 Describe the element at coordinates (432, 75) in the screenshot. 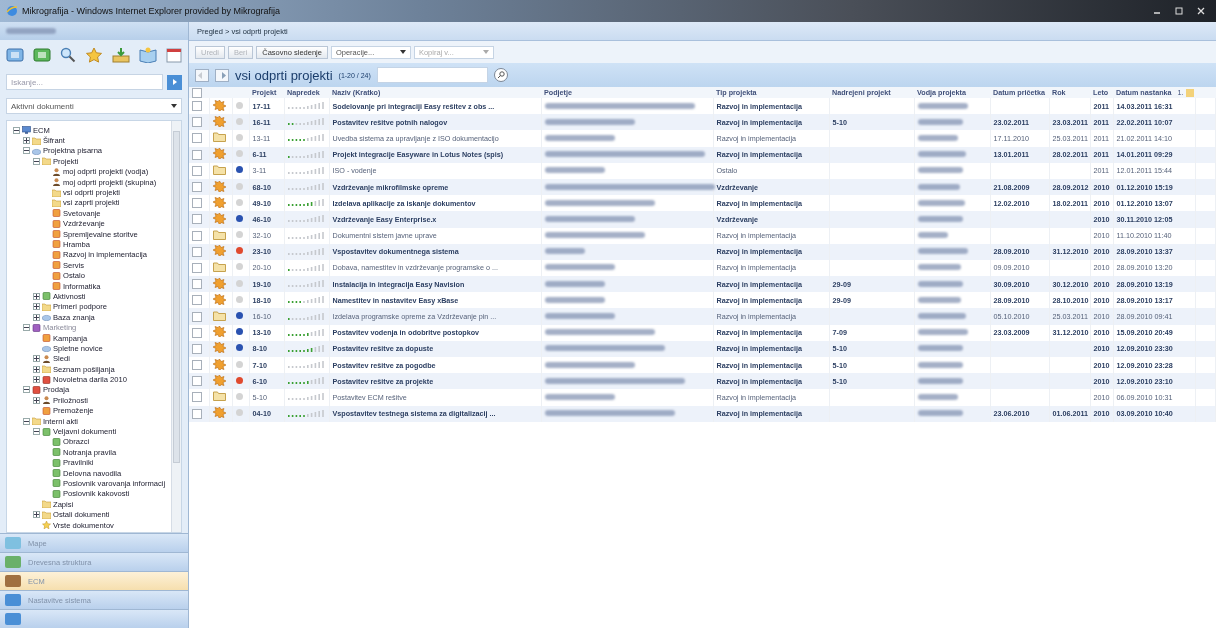

I see `filter-field` at that location.